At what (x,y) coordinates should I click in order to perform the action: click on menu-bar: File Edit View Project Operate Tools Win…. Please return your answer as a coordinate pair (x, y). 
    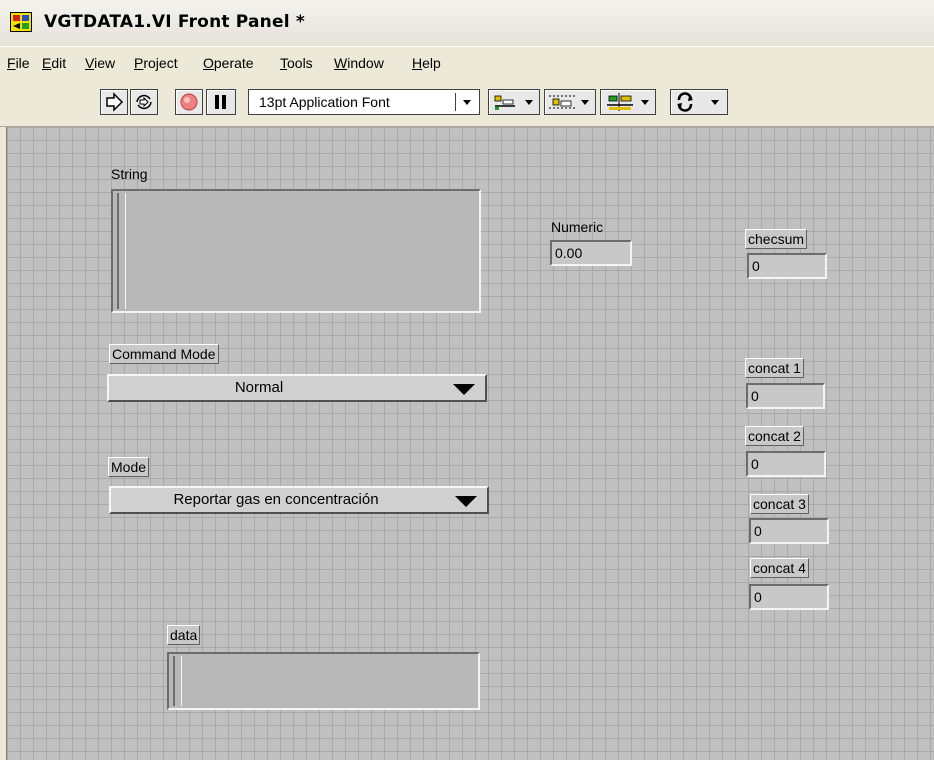
    Looking at the image, I should click on (467, 63).